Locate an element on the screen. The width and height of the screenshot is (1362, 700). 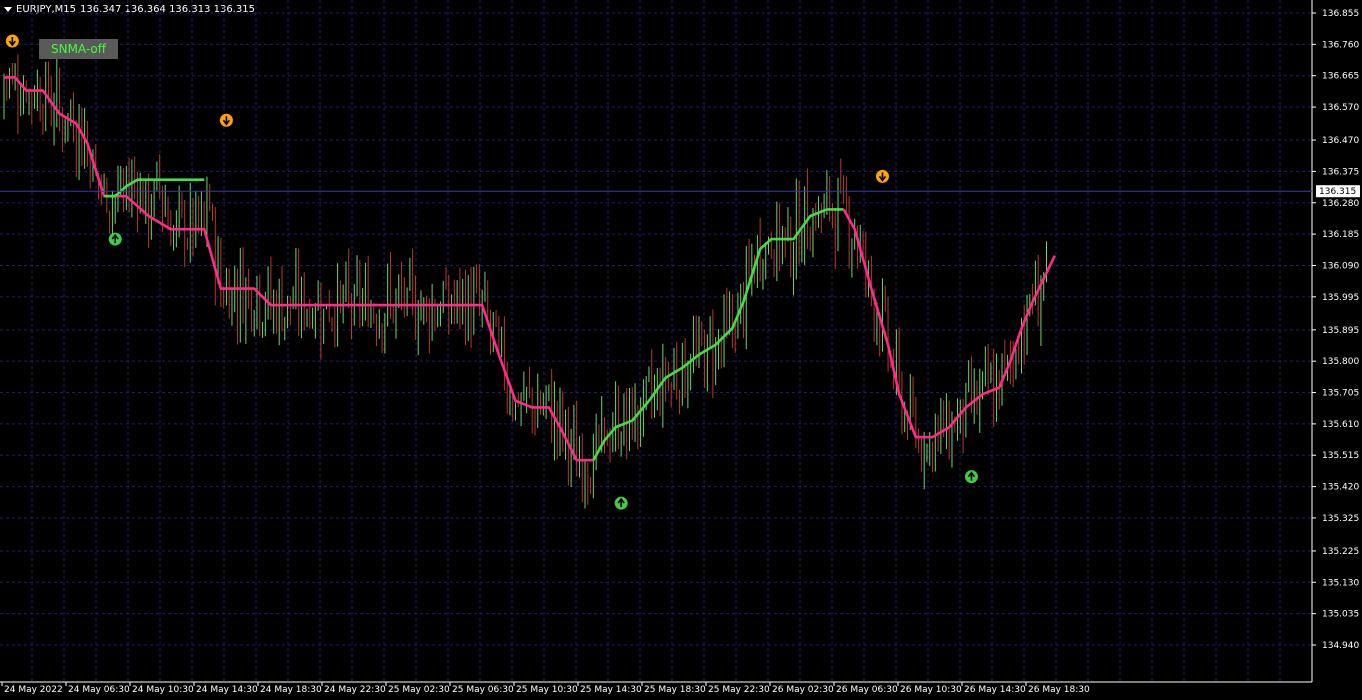
time-label: 24 May 06:30 is located at coordinates (99, 690).